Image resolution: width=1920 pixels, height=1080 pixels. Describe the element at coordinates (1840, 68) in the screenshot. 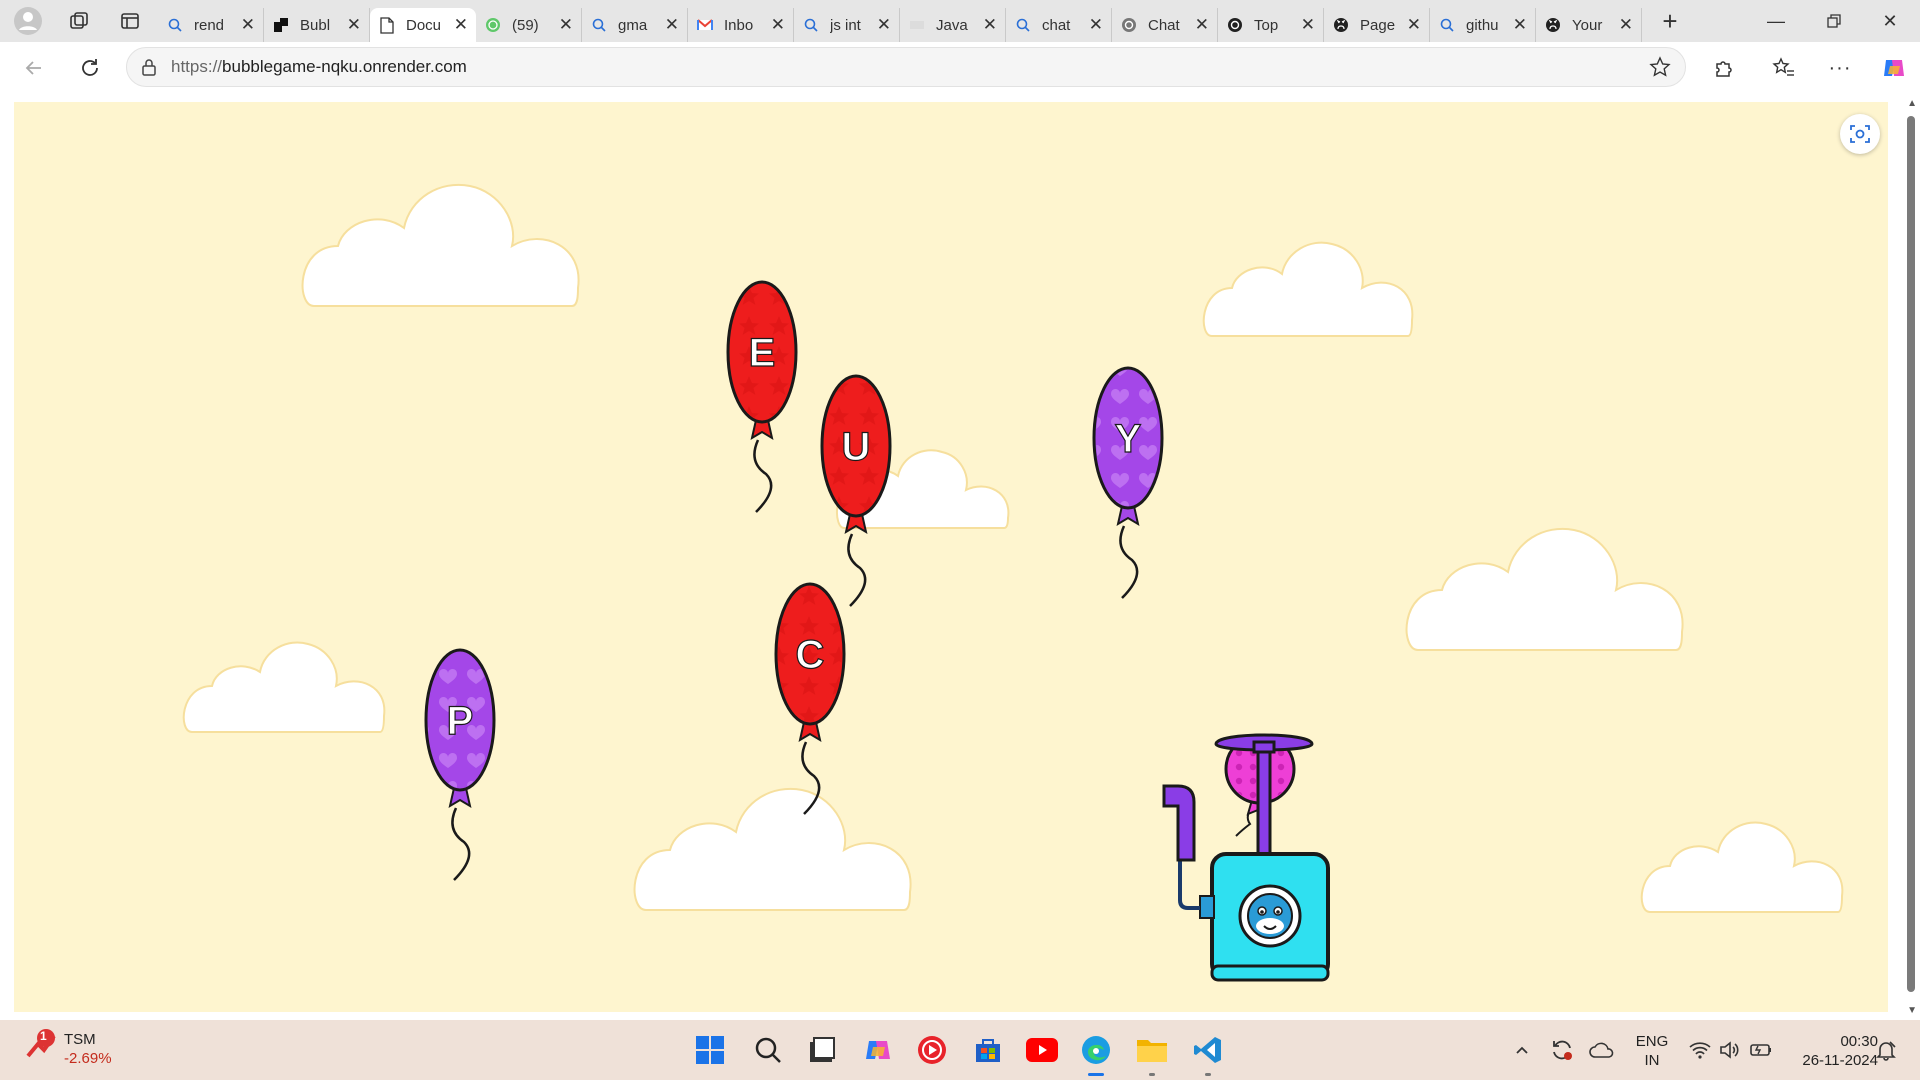

I see `more-menu-button: ···` at that location.